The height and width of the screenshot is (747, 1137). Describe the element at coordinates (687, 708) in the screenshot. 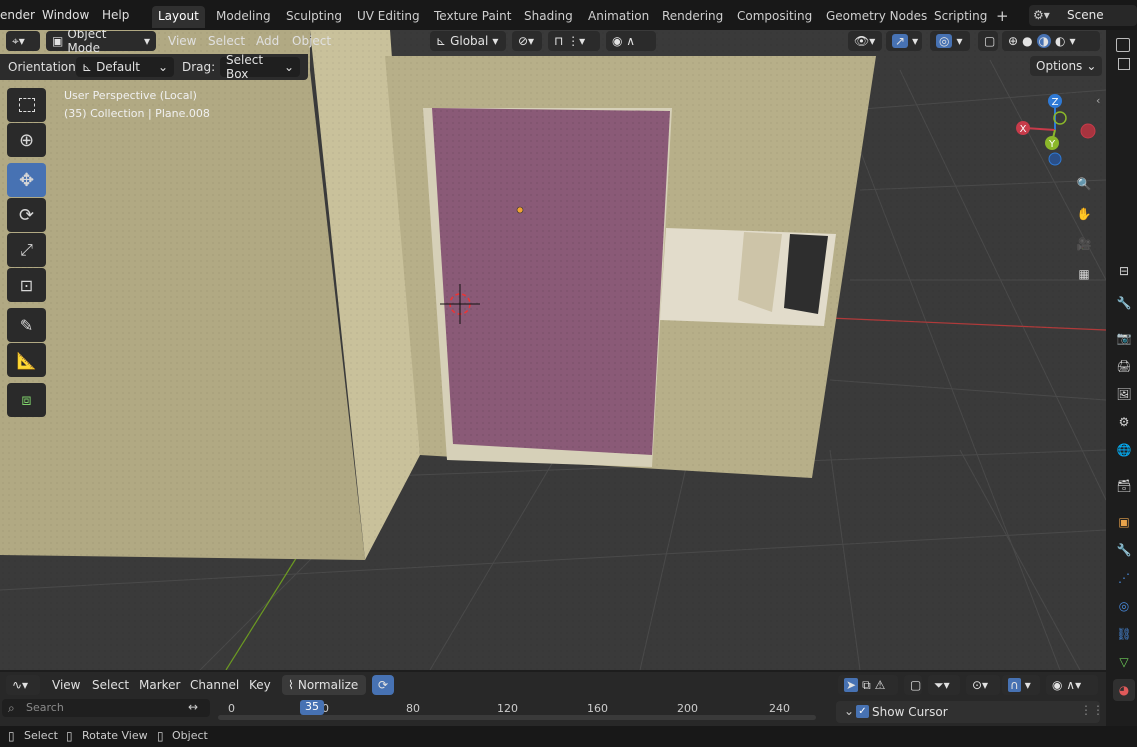

I see `tick-label: 200` at that location.